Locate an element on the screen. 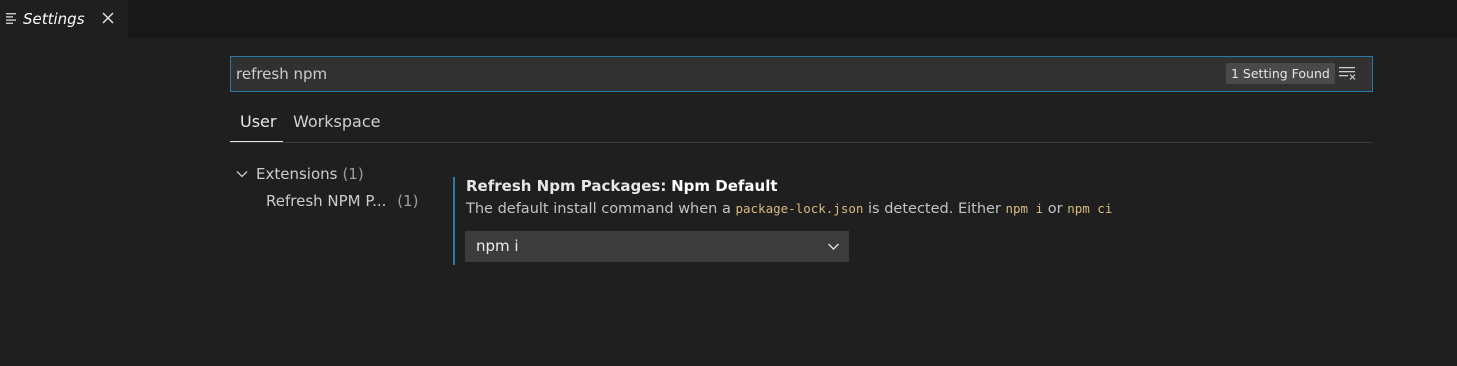  setting-name: Npm Default is located at coordinates (724, 186).